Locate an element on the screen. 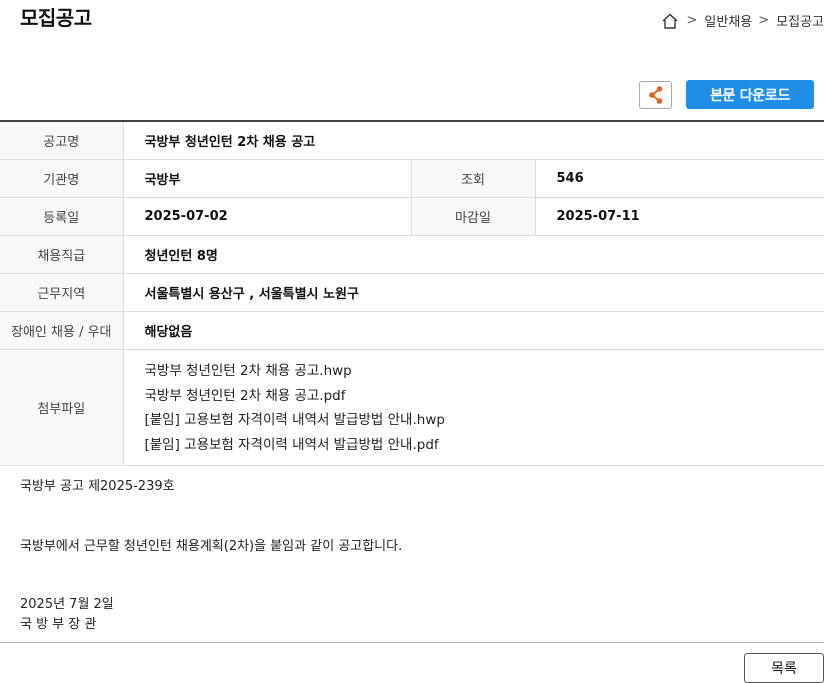  toolbar: 본문 다운로드 is located at coordinates (726, 94).